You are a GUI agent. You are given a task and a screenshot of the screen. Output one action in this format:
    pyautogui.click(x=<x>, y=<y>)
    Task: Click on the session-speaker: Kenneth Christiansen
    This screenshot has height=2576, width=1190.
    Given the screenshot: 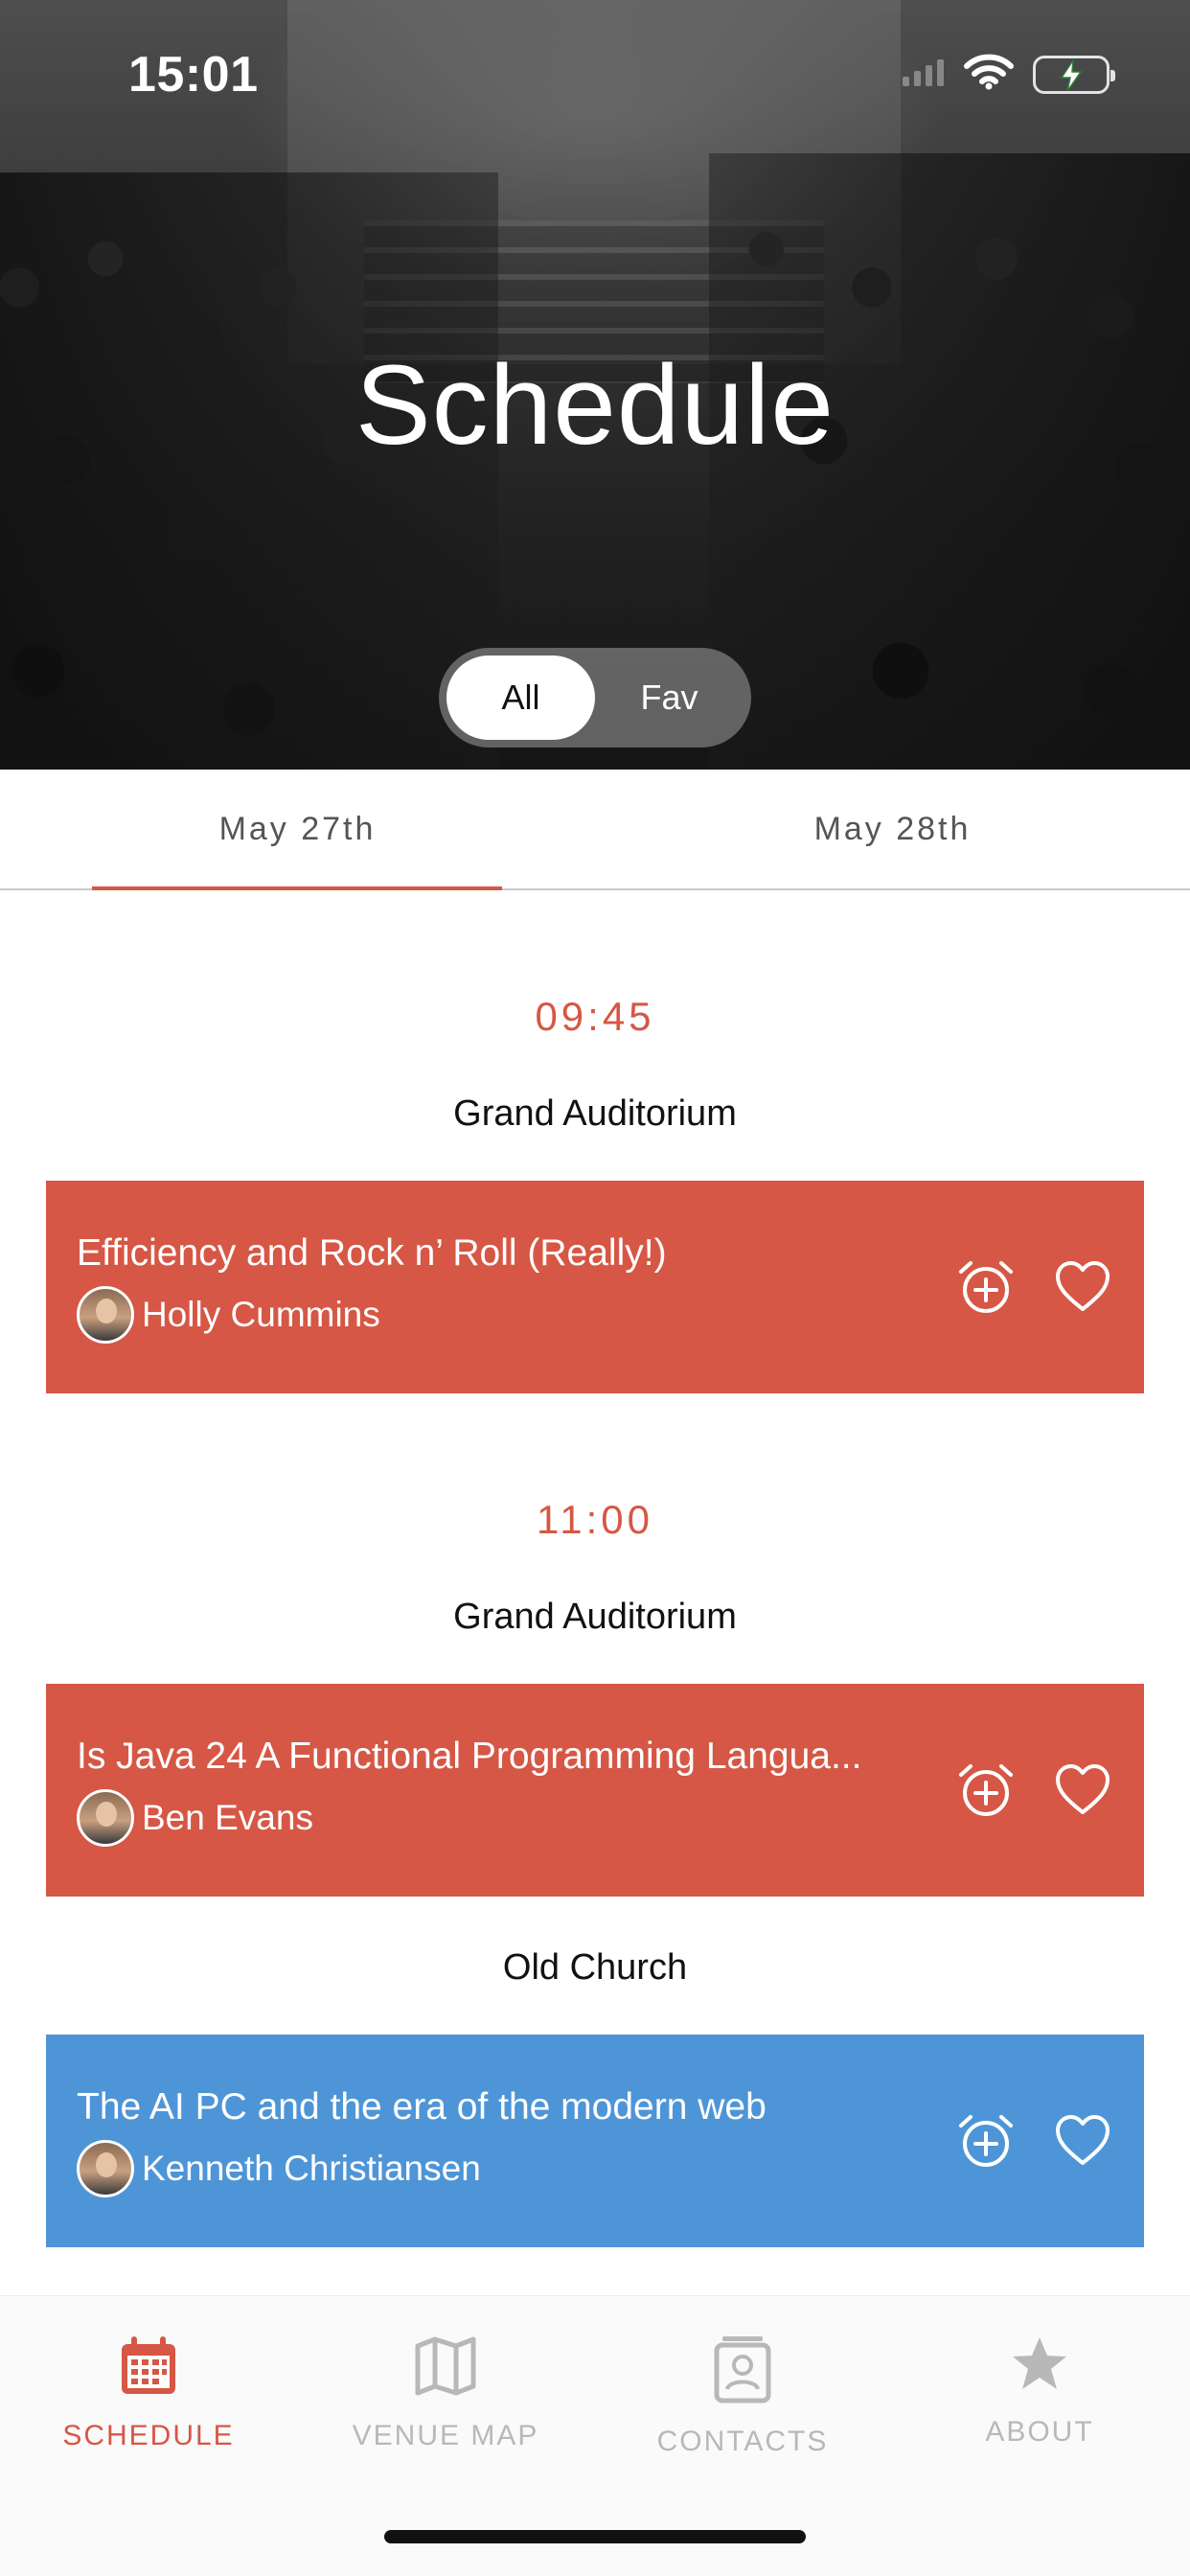 What is the action you would take?
    pyautogui.click(x=279, y=2168)
    